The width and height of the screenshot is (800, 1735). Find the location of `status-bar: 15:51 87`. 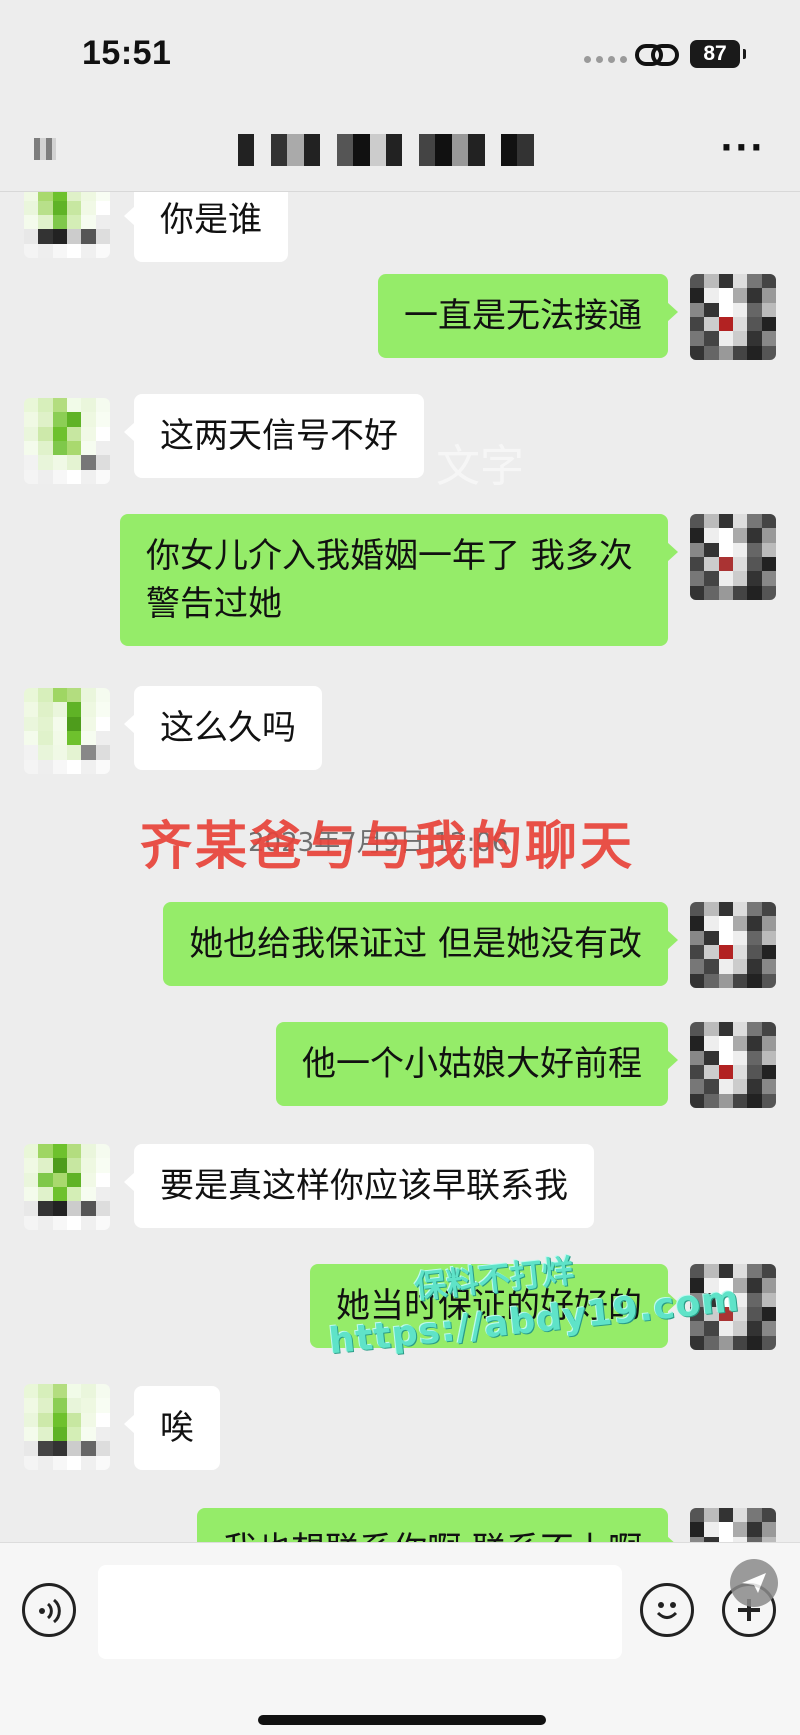

status-bar: 15:51 87 is located at coordinates (400, 55).